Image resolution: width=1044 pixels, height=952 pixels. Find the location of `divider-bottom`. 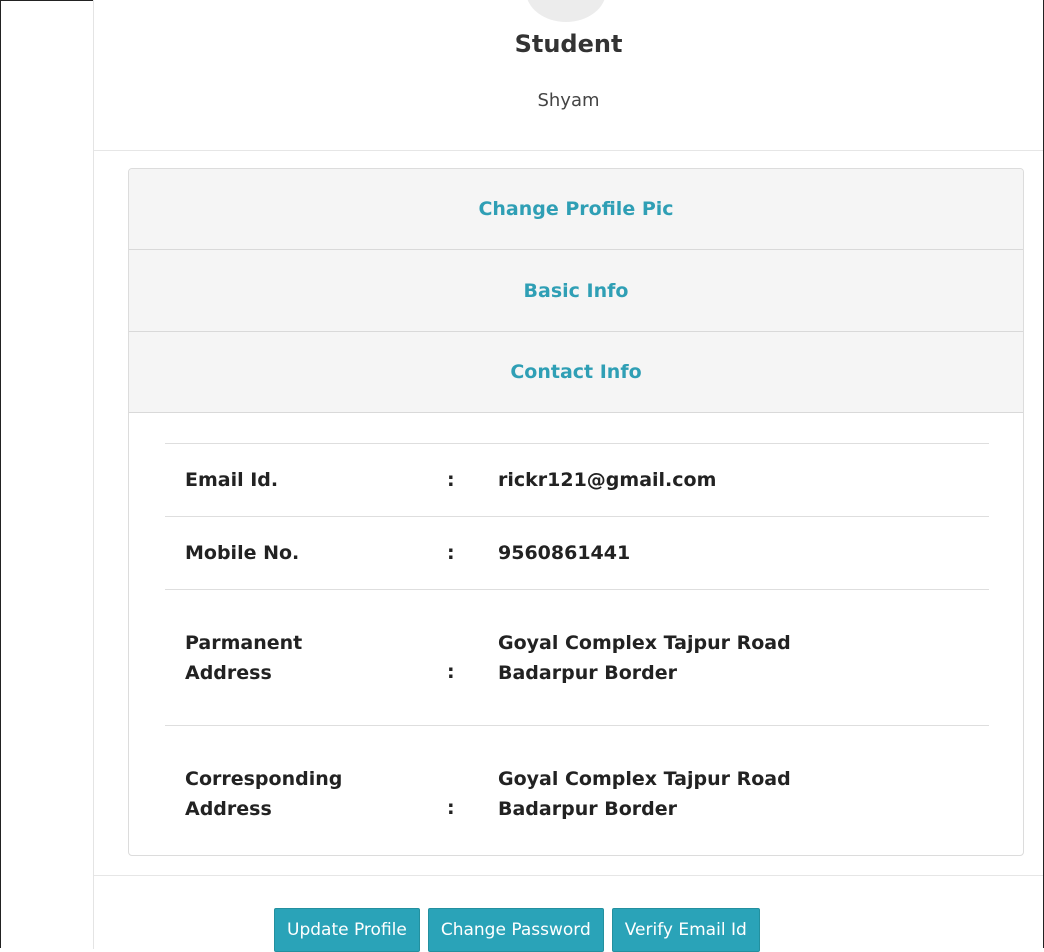

divider-bottom is located at coordinates (568, 875).